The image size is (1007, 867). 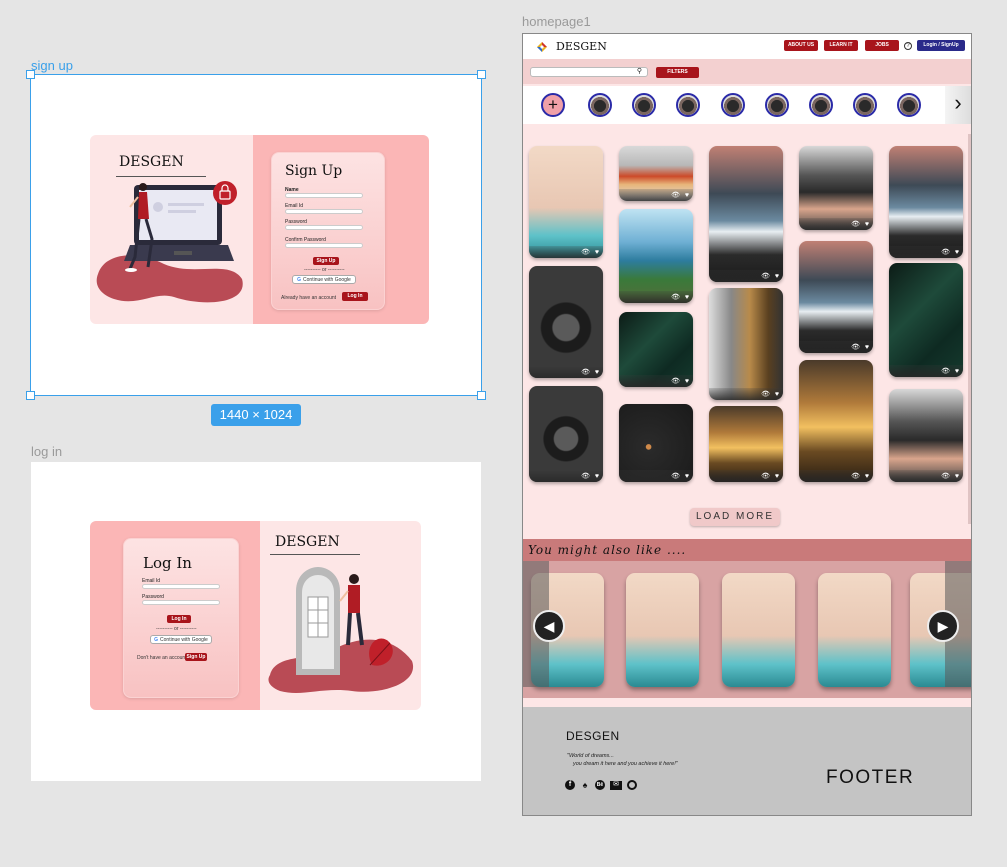 I want to click on carousel-prev-arrow-icon: ◀, so click(x=549, y=626).